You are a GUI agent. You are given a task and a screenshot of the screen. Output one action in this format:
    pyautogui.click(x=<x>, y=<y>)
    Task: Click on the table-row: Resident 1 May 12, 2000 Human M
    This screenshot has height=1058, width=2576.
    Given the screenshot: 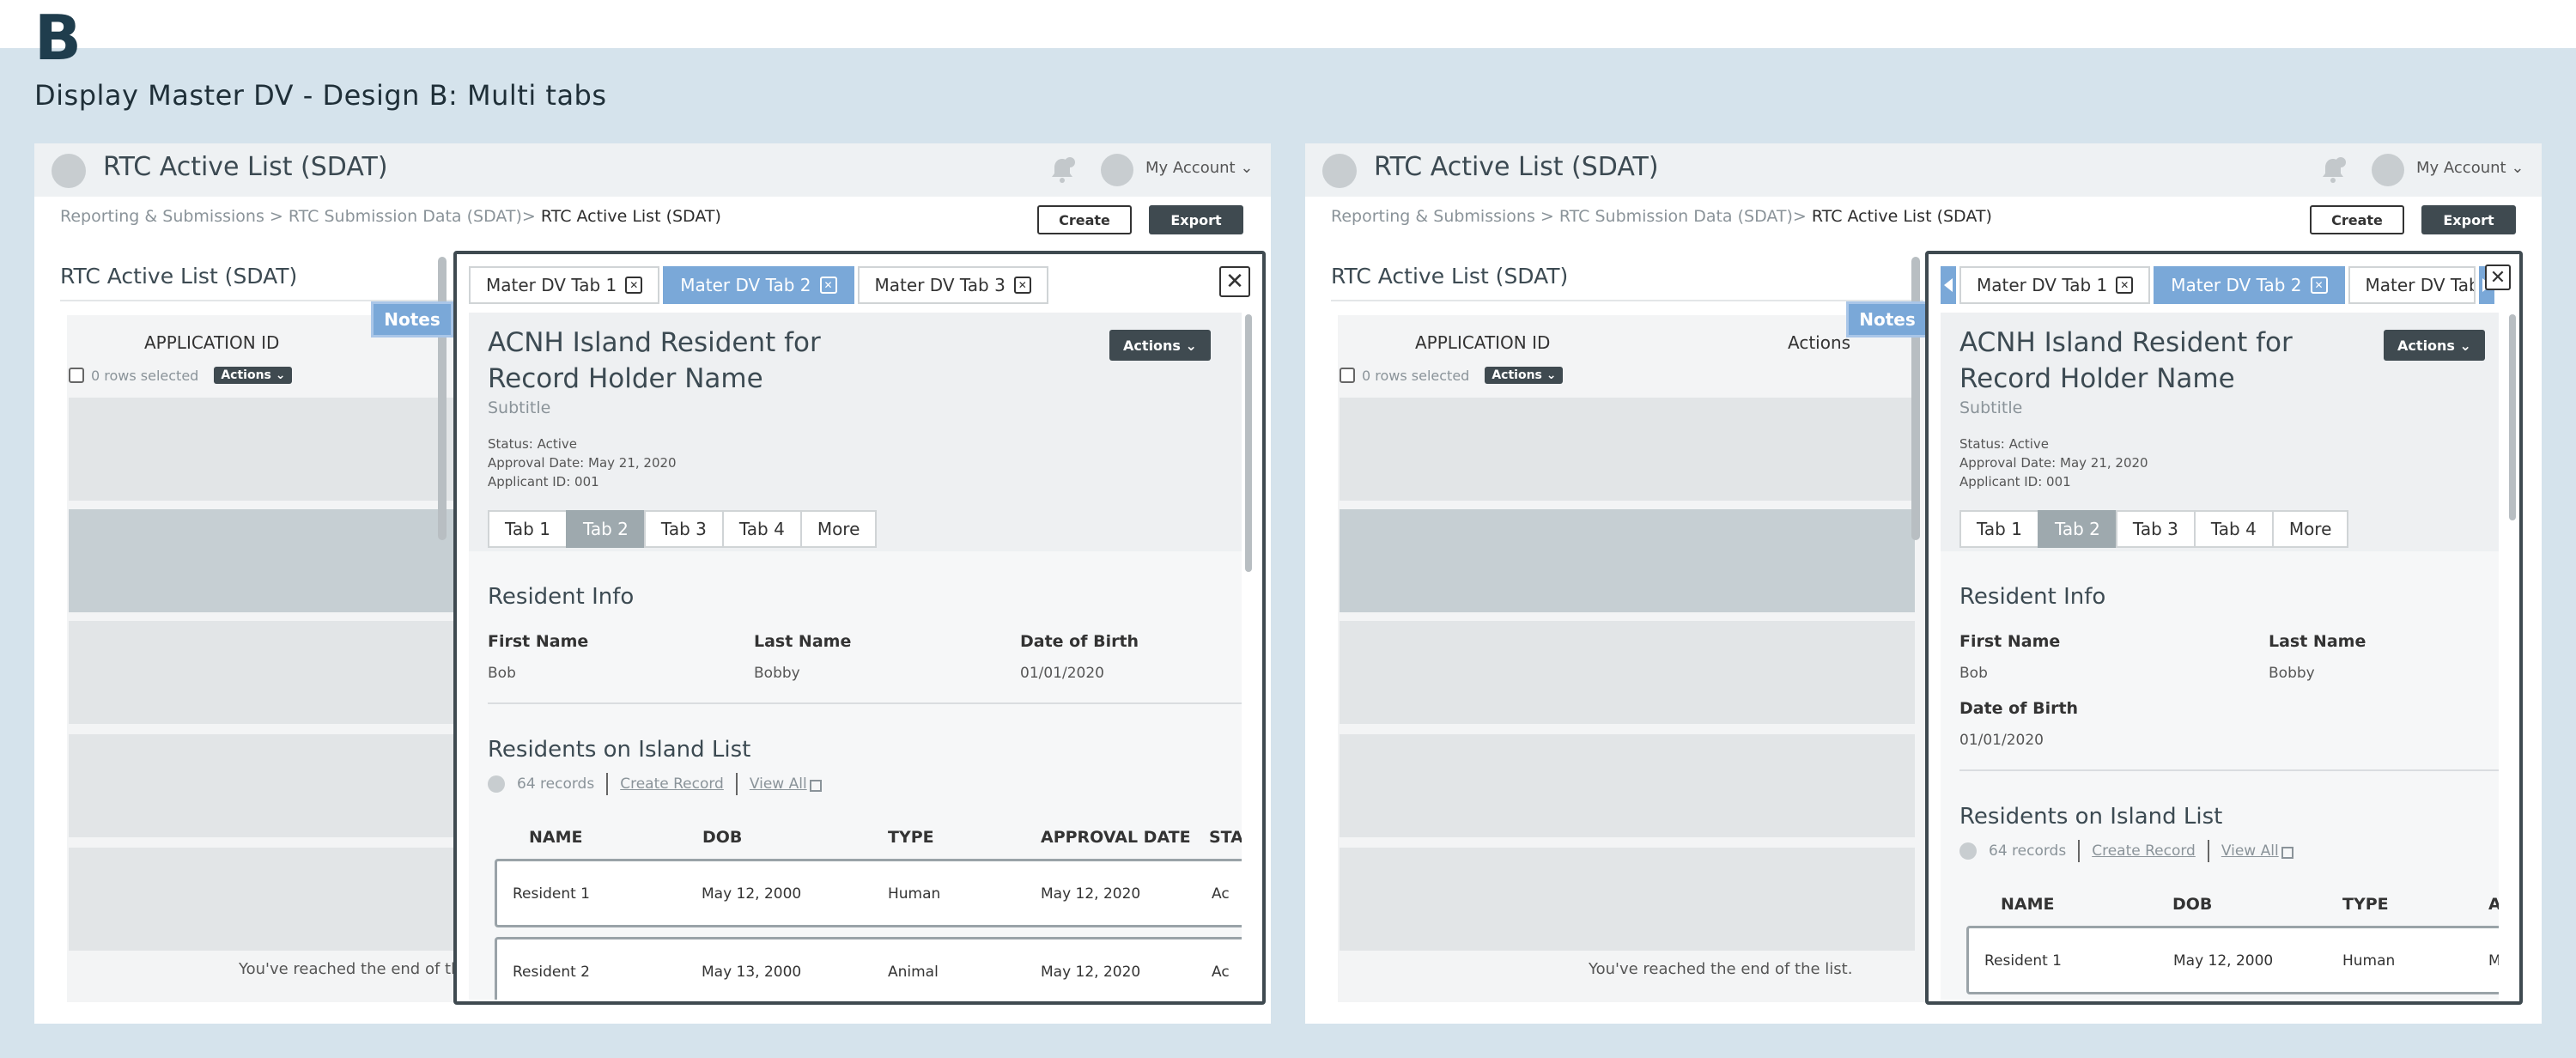 What is the action you would take?
    pyautogui.click(x=2232, y=960)
    